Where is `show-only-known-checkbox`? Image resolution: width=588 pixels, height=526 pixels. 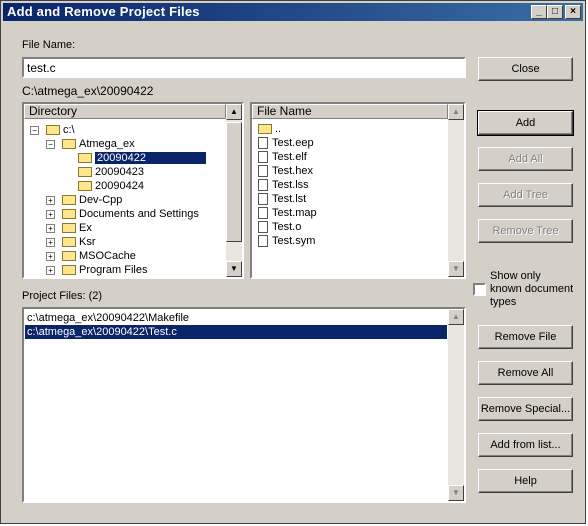
show-only-known-checkbox is located at coordinates (479, 289).